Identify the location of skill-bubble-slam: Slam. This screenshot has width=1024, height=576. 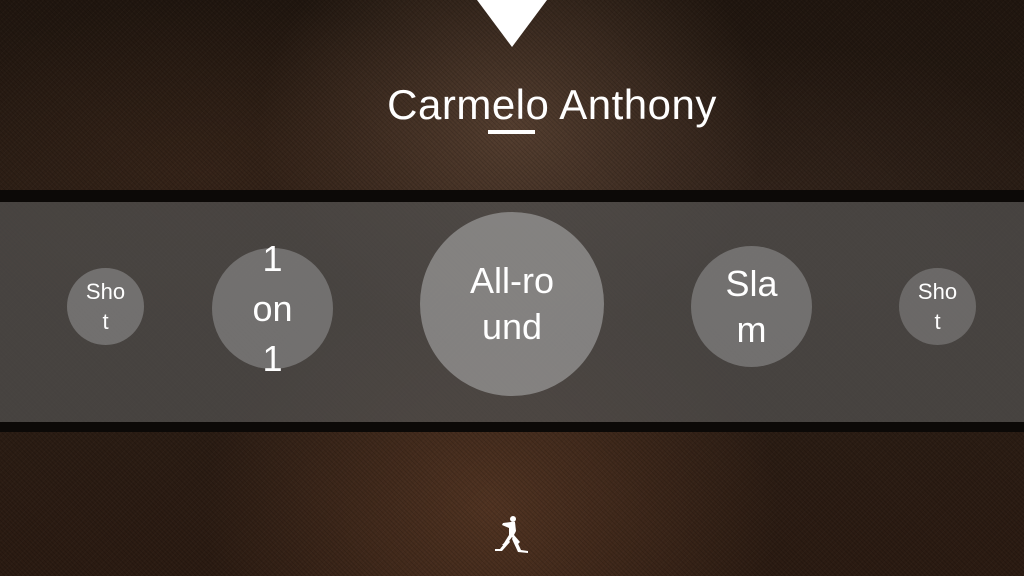
(751, 306).